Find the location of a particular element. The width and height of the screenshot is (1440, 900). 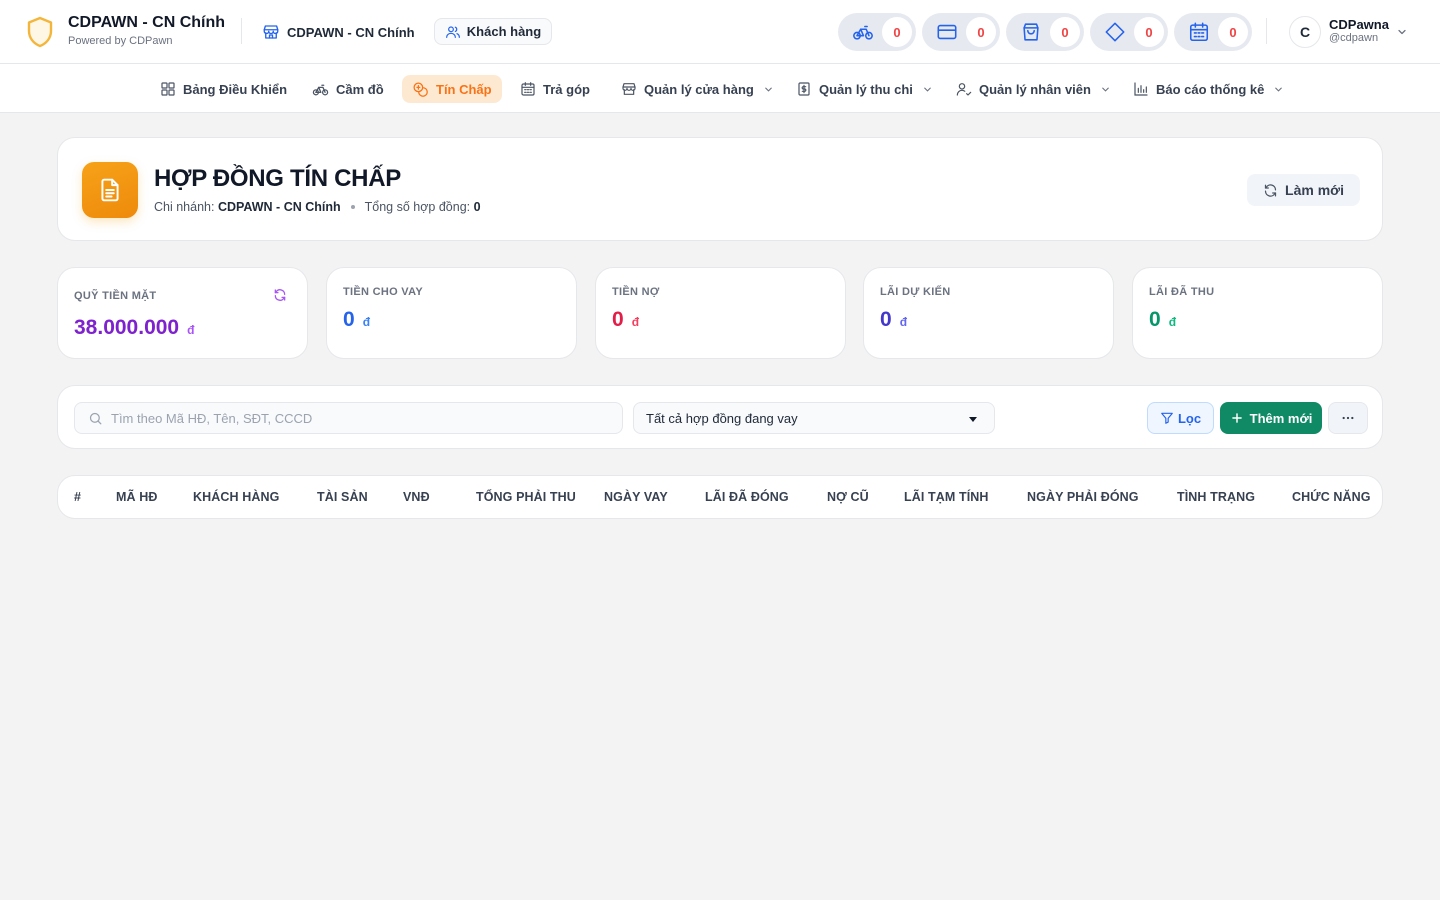

nav-item-cashflow-management: Quản lý thu chi is located at coordinates (864, 89).